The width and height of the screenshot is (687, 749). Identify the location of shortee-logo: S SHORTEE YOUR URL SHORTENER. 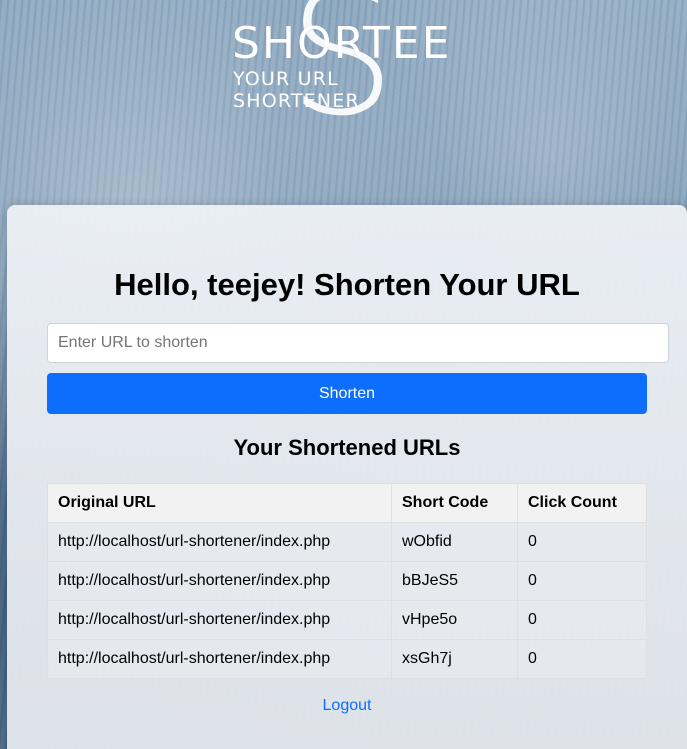
(350, 70).